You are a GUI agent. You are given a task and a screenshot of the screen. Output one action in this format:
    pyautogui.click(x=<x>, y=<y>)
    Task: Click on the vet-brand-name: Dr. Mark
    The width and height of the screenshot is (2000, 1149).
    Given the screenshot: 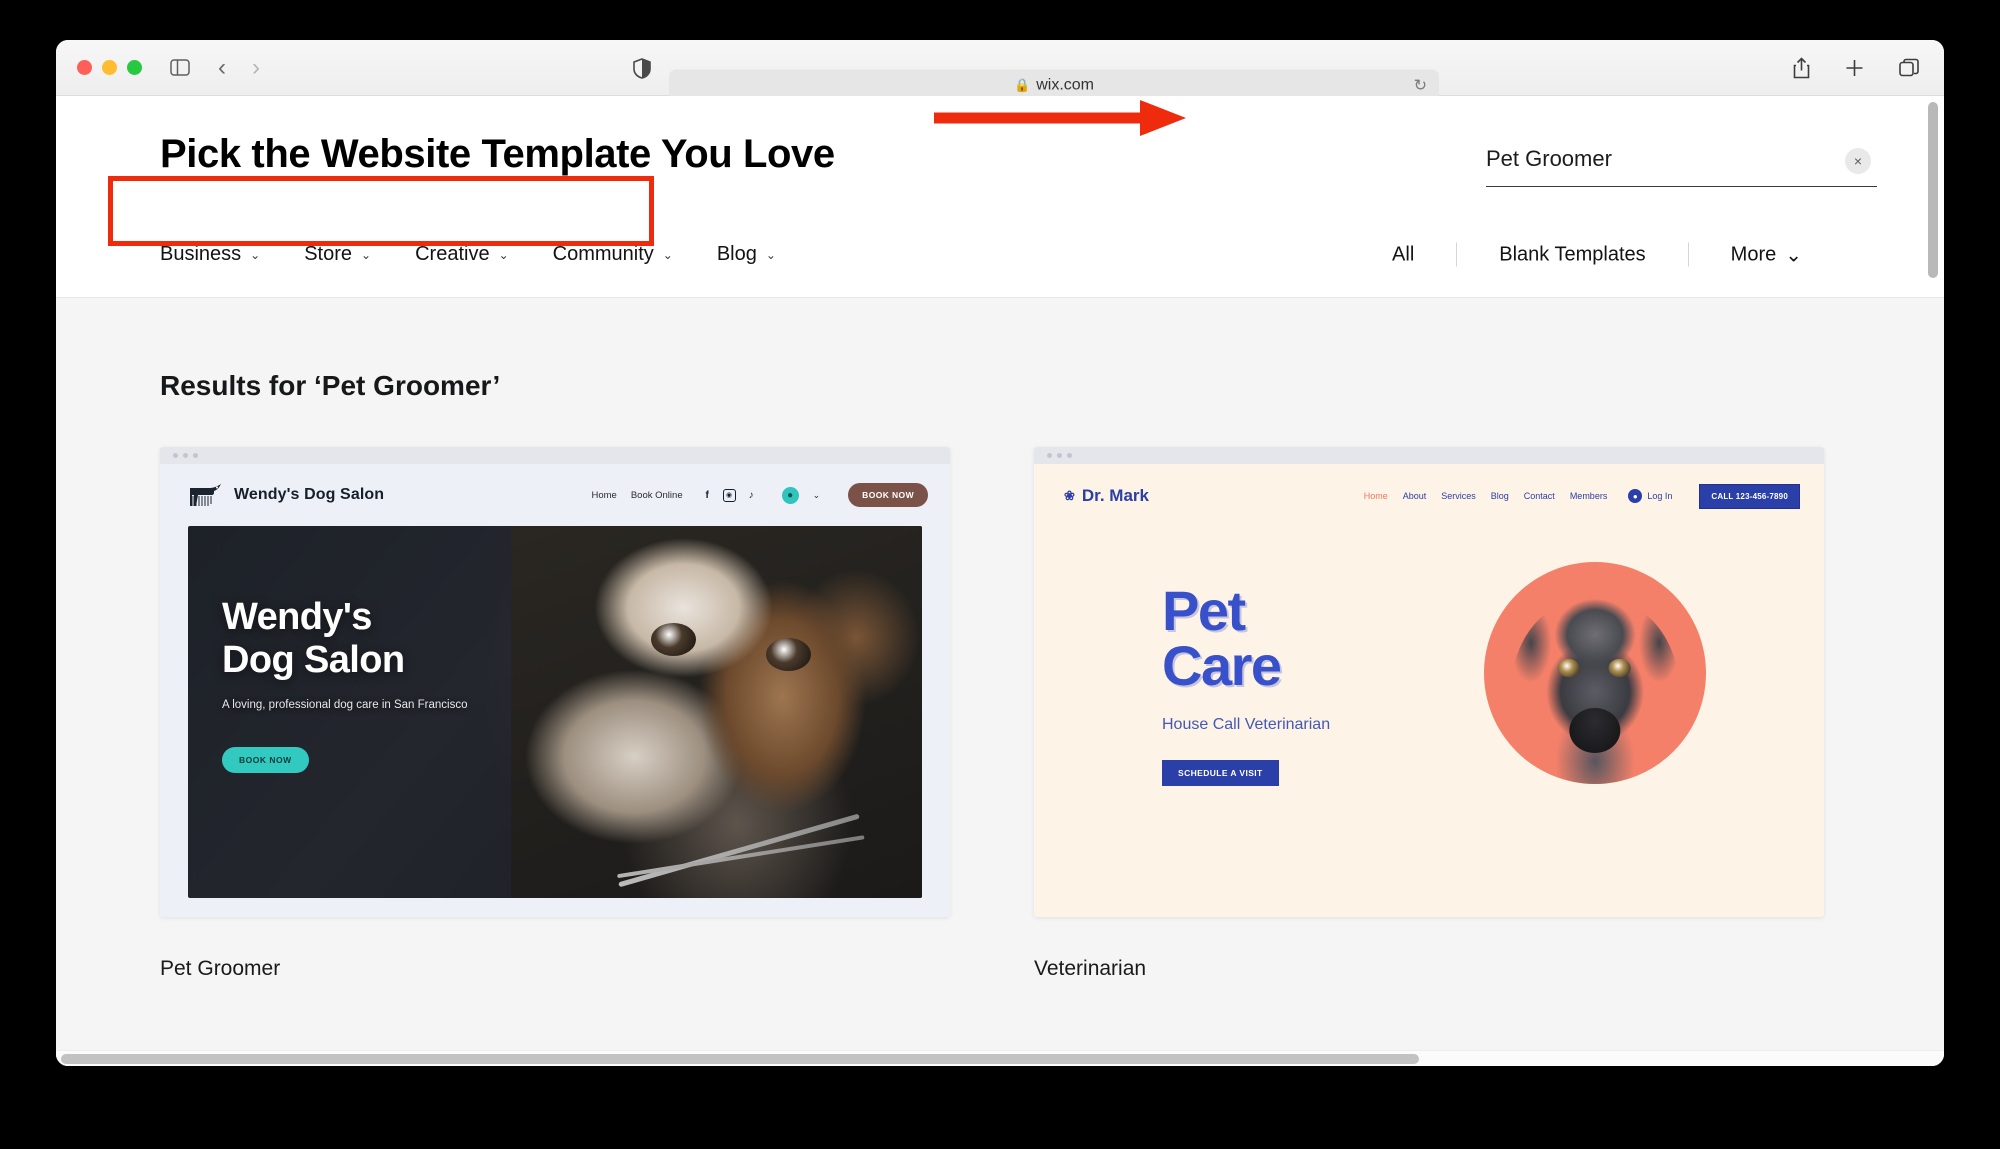 What is the action you would take?
    pyautogui.click(x=1115, y=495)
    